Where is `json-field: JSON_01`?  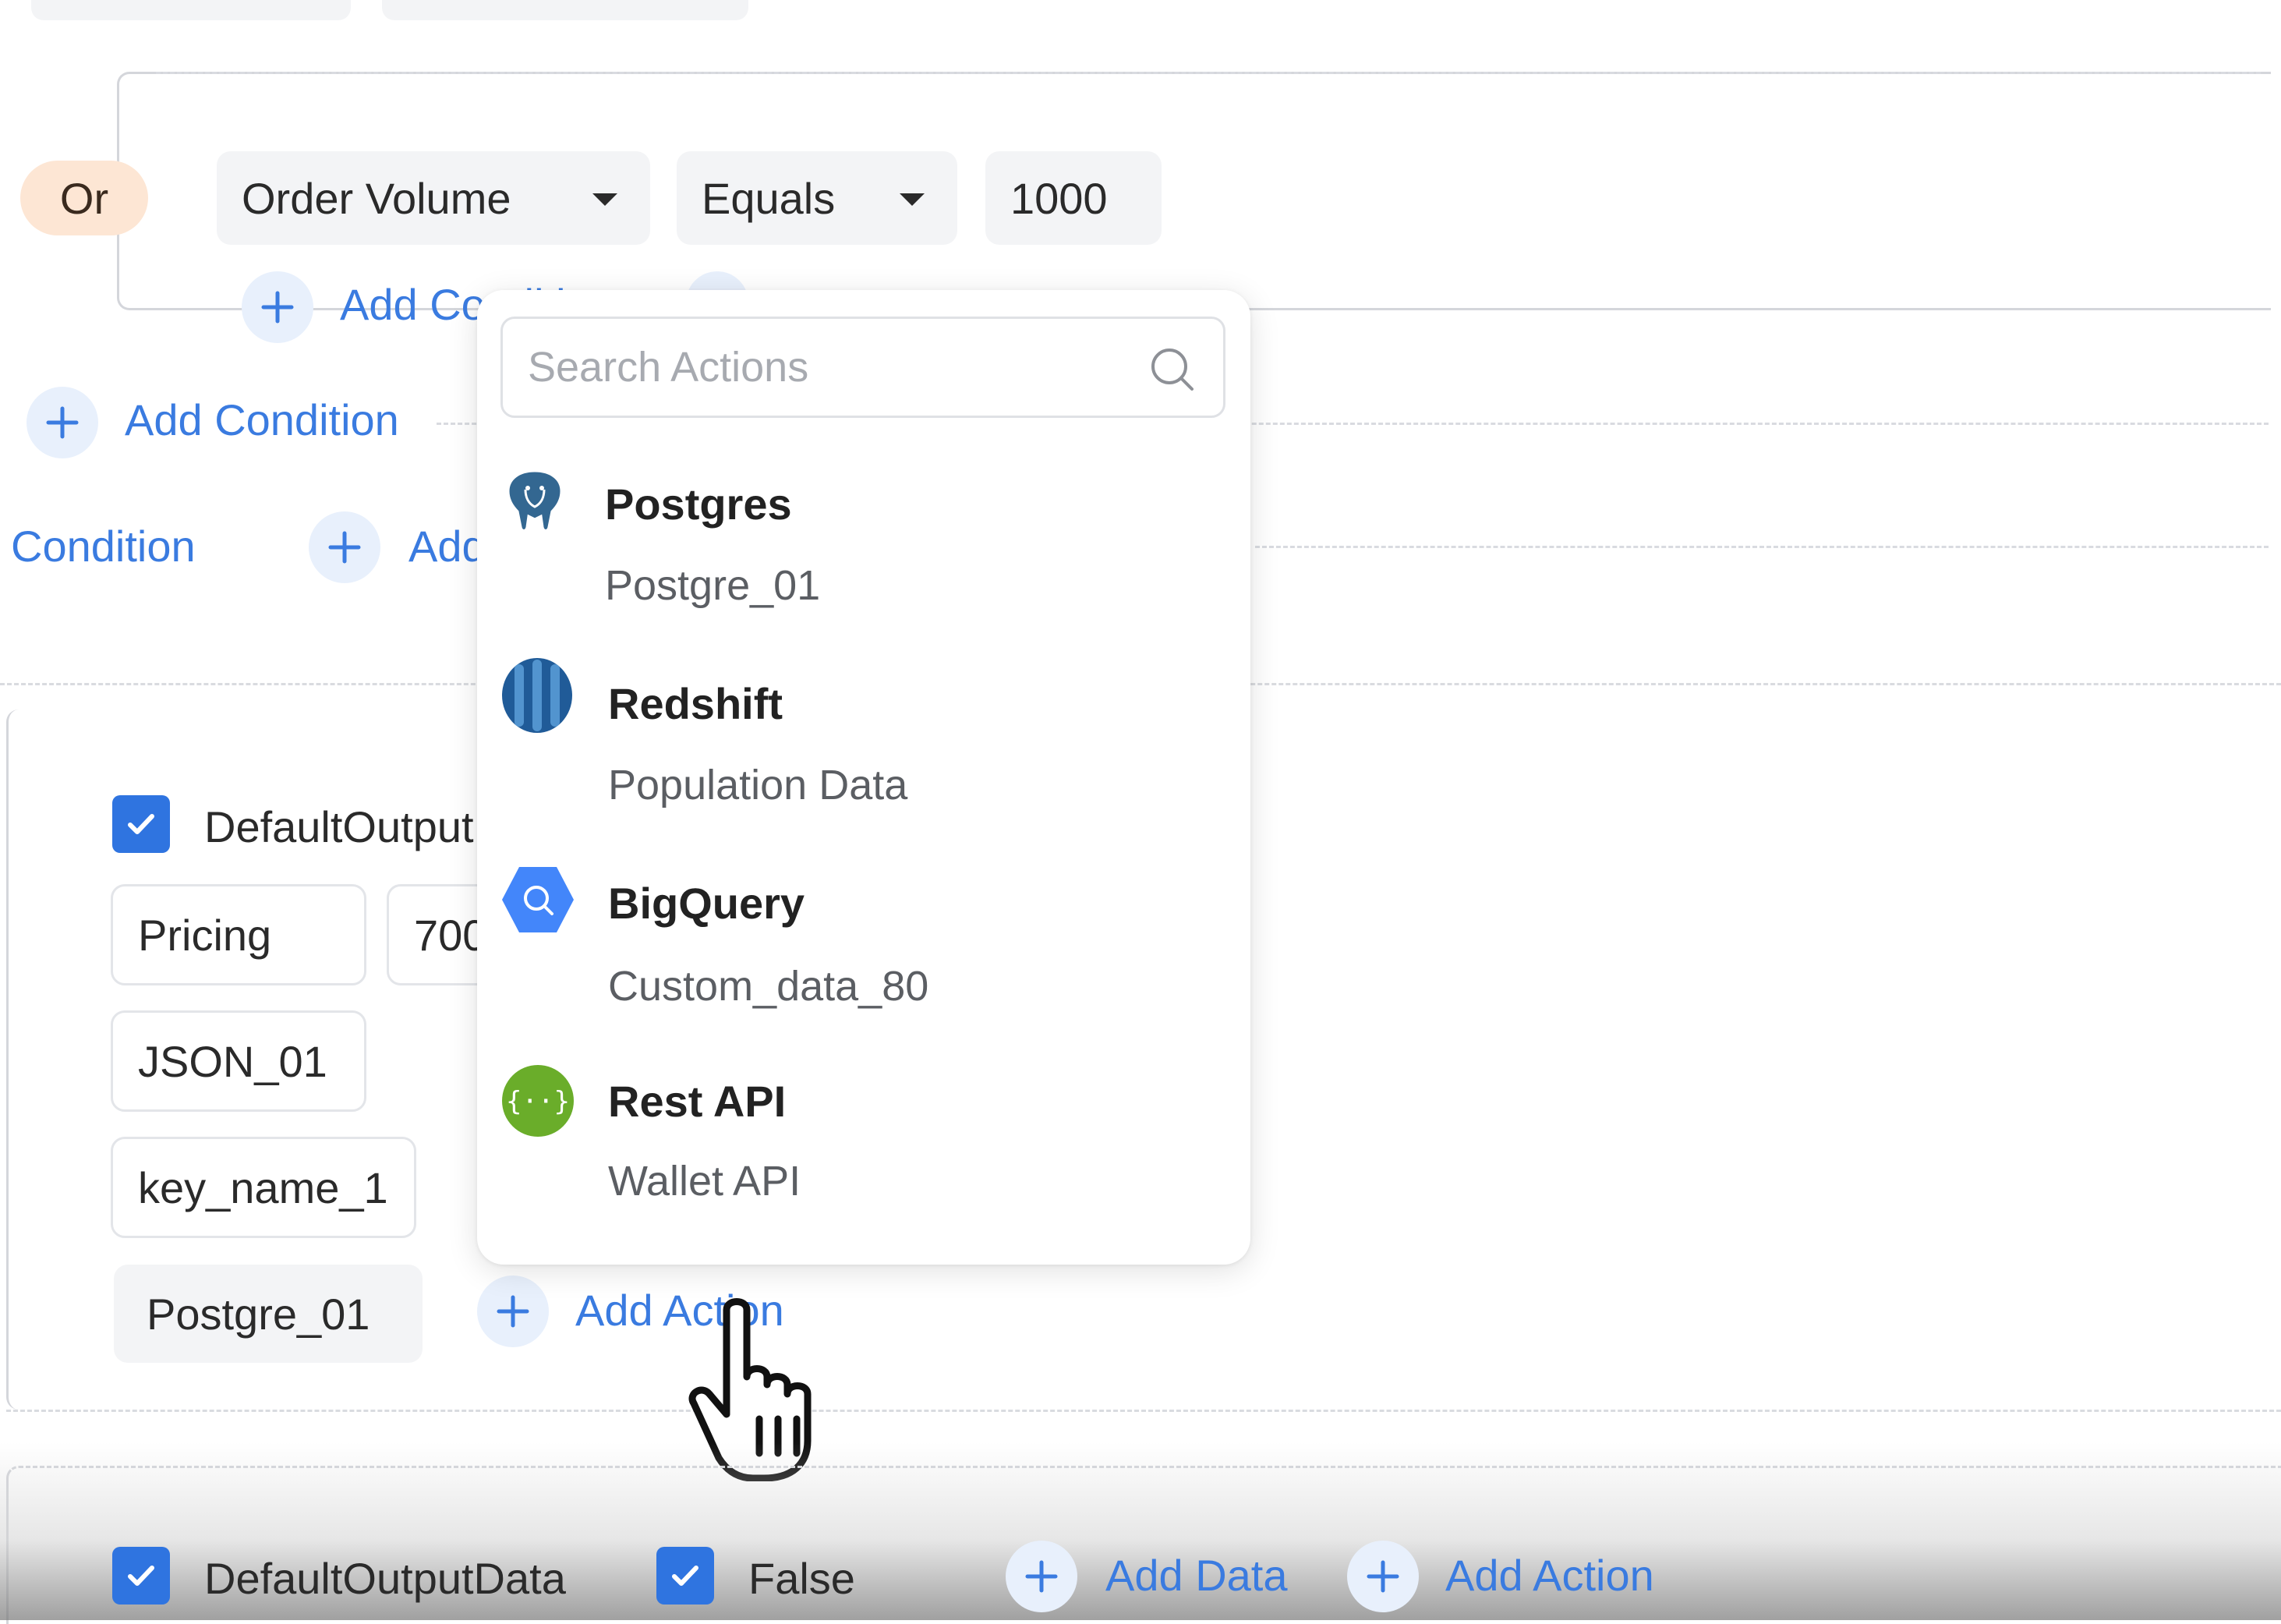 json-field: JSON_01 is located at coordinates (238, 1061).